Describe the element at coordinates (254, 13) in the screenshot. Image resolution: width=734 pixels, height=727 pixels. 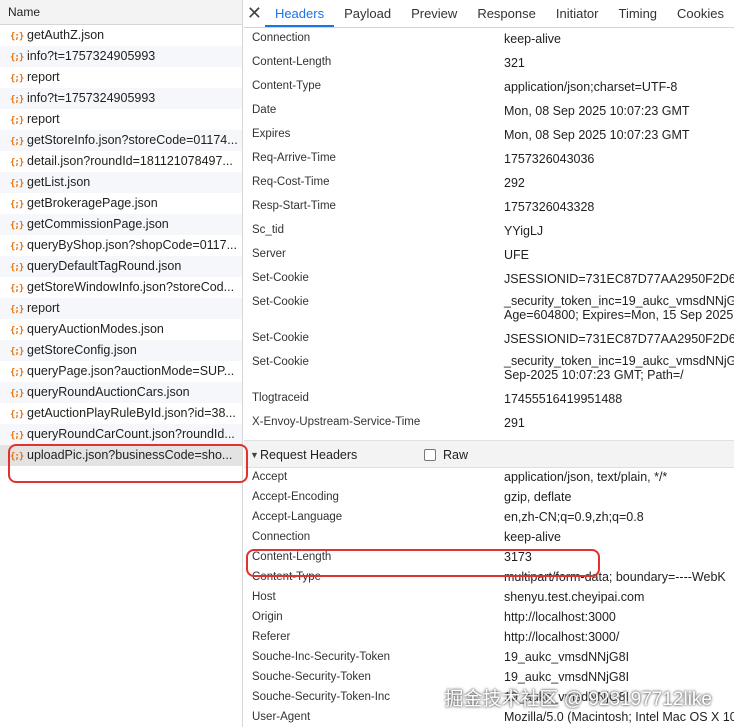
I see `close-icon: ✕` at that location.